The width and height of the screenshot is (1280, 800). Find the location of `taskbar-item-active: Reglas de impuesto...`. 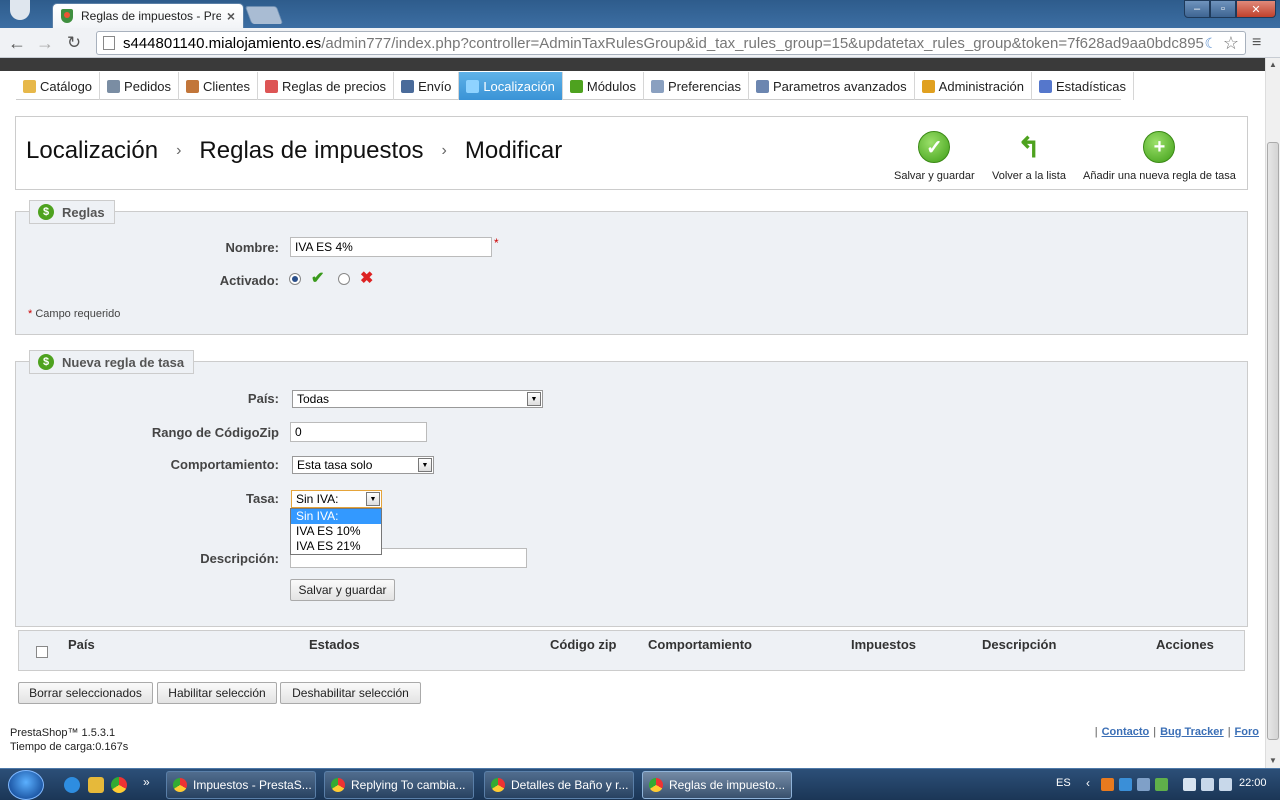

taskbar-item-active: Reglas de impuesto... is located at coordinates (717, 785).